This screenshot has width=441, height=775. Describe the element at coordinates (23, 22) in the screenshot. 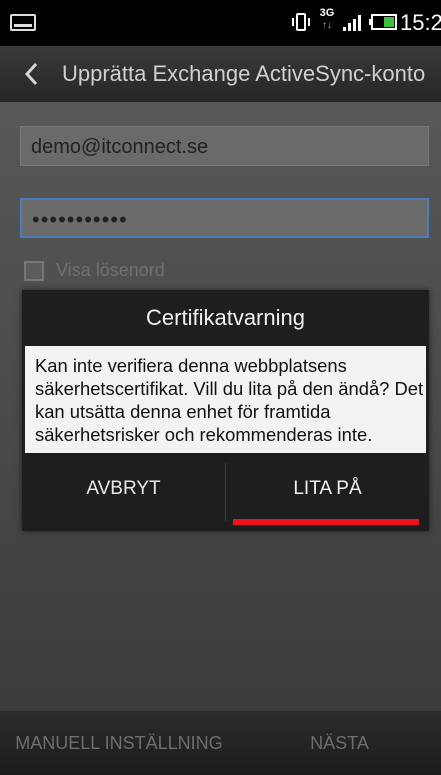

I see `screenshot-icon` at that location.